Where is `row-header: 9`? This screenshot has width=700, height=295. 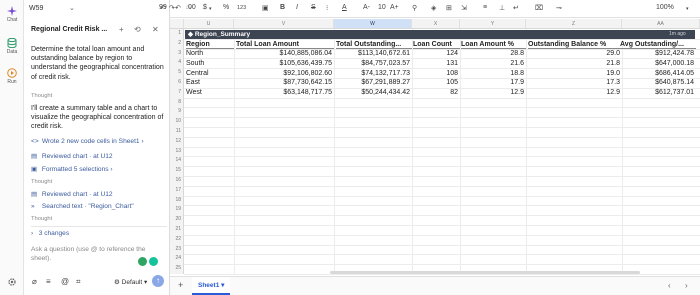
row-header: 9 is located at coordinates (177, 112).